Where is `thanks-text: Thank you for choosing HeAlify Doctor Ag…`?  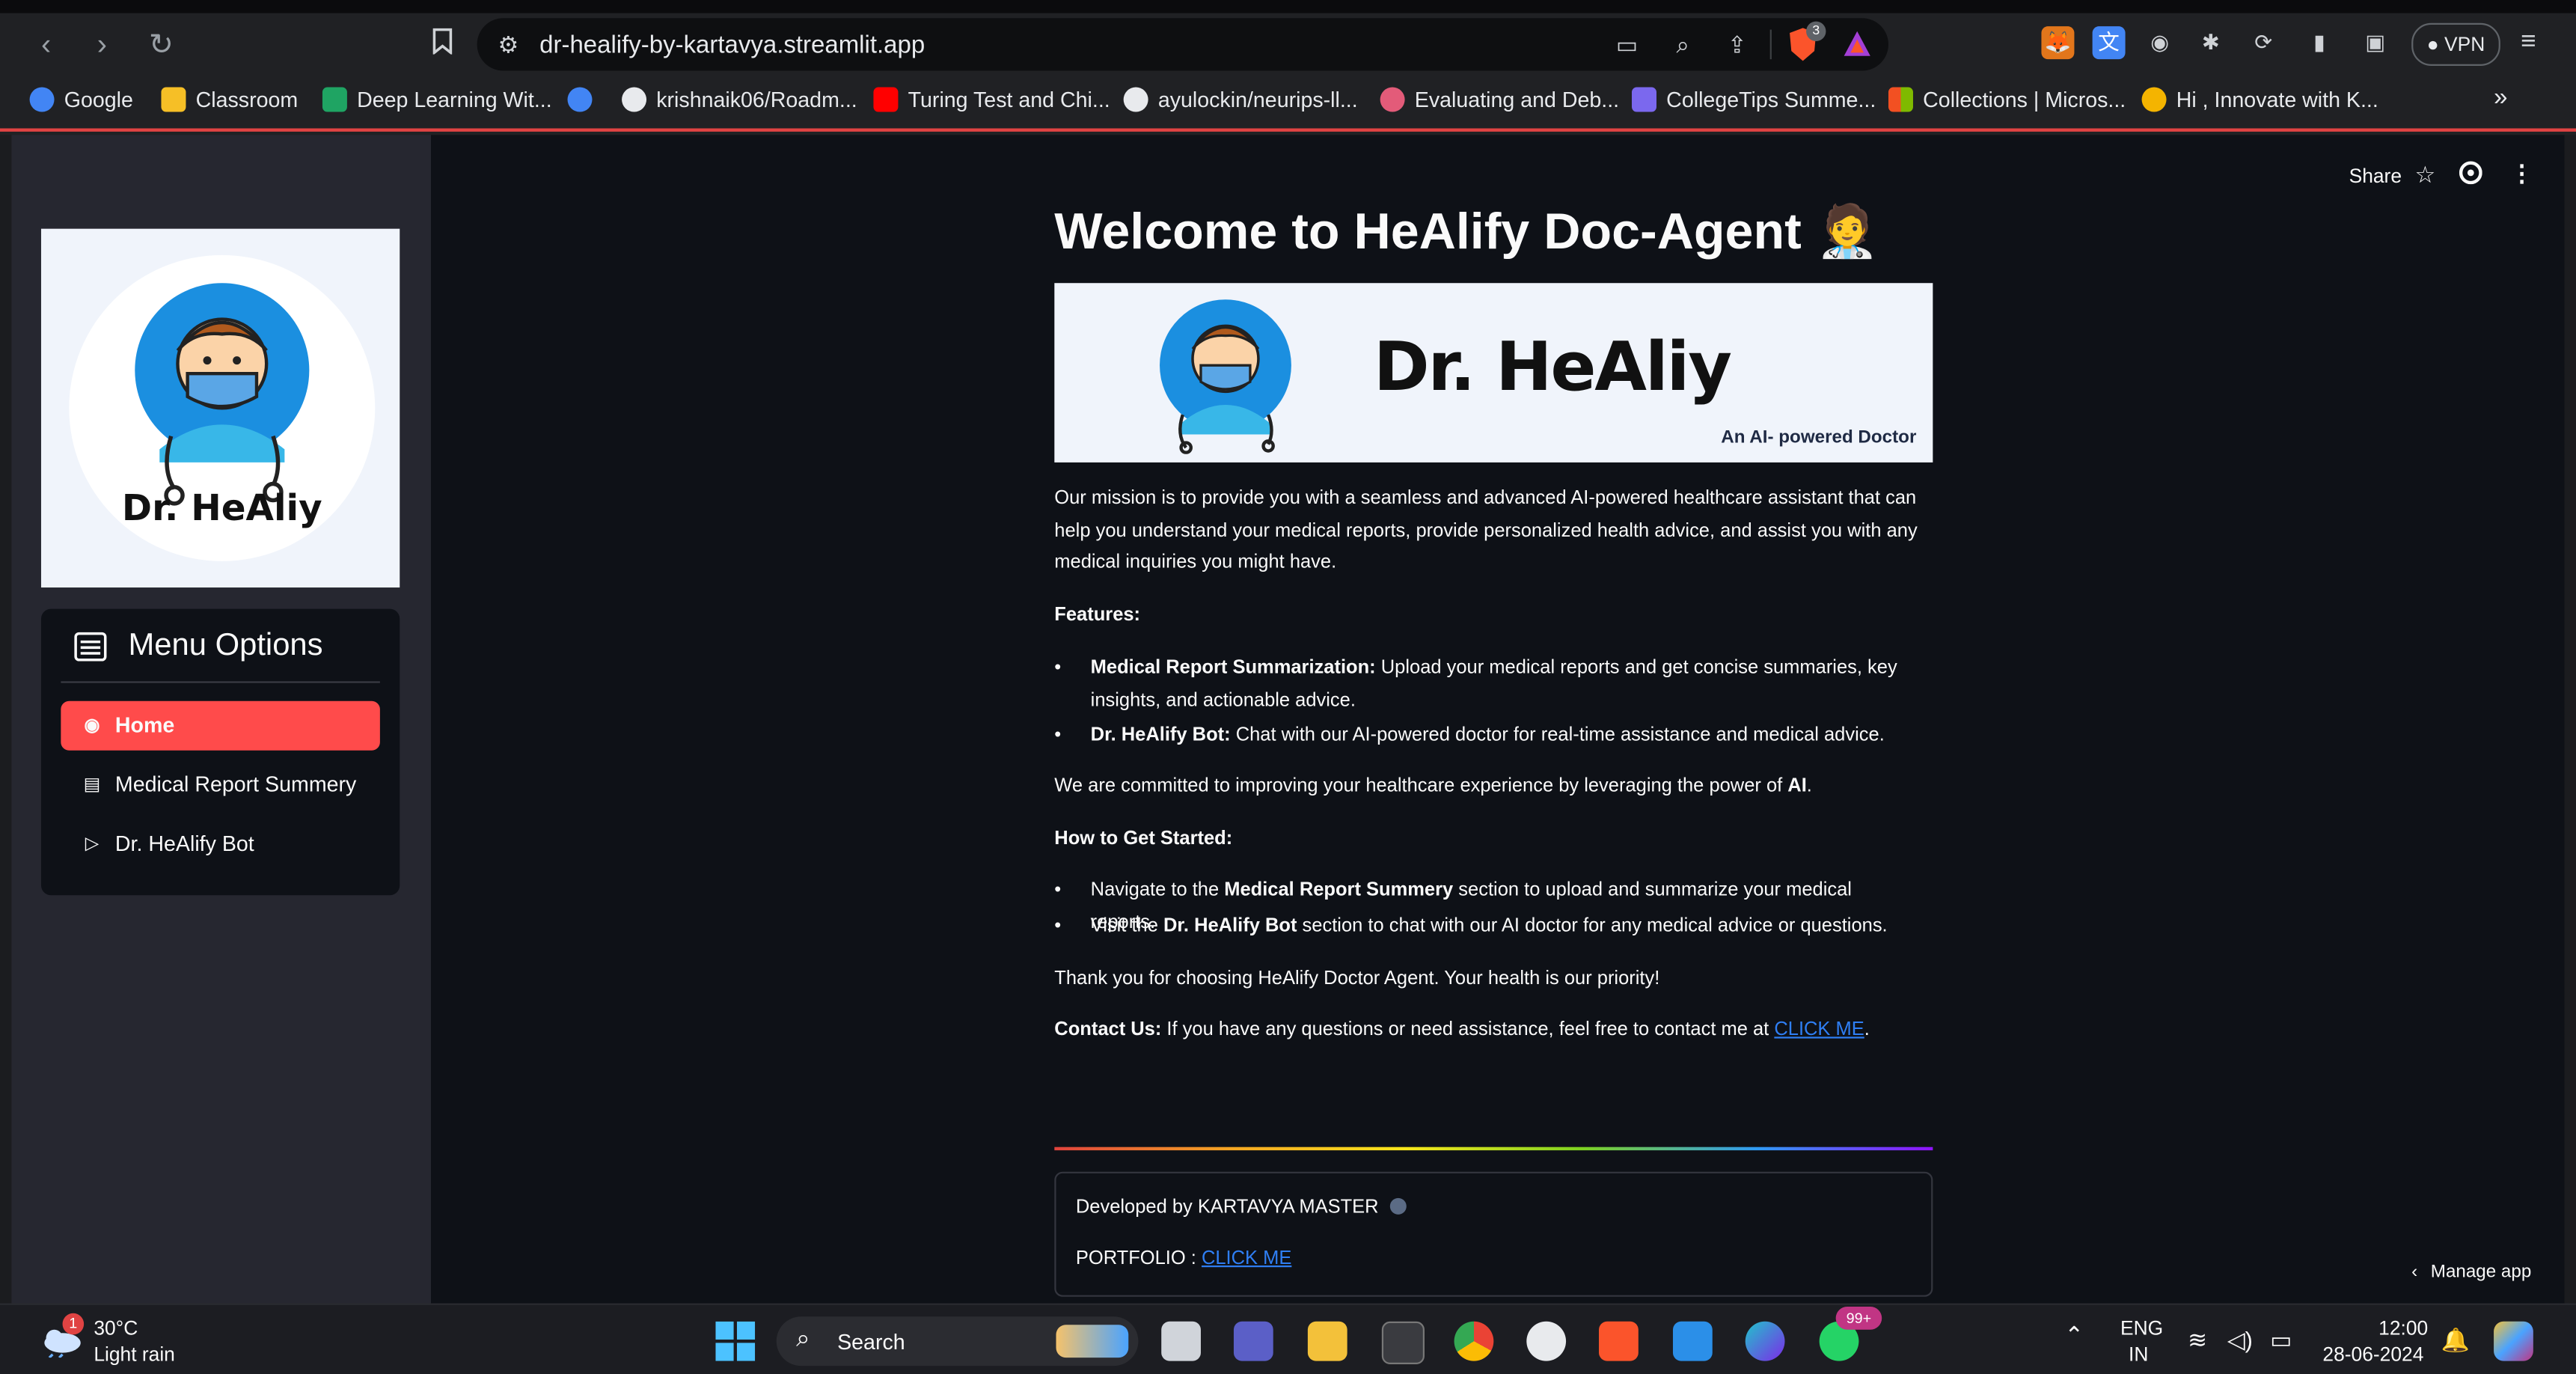 thanks-text: Thank you for choosing HeAlify Doctor Ag… is located at coordinates (1357, 978).